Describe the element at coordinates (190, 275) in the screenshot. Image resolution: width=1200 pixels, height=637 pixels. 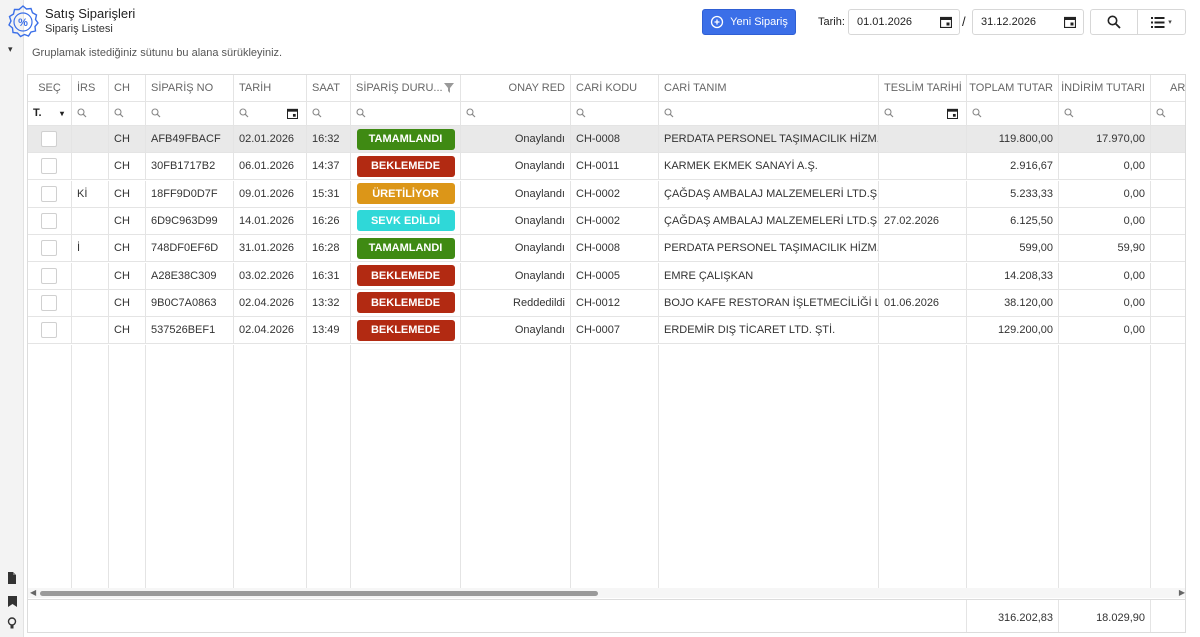
I see `cell-siparis-no: A28E38C309` at that location.